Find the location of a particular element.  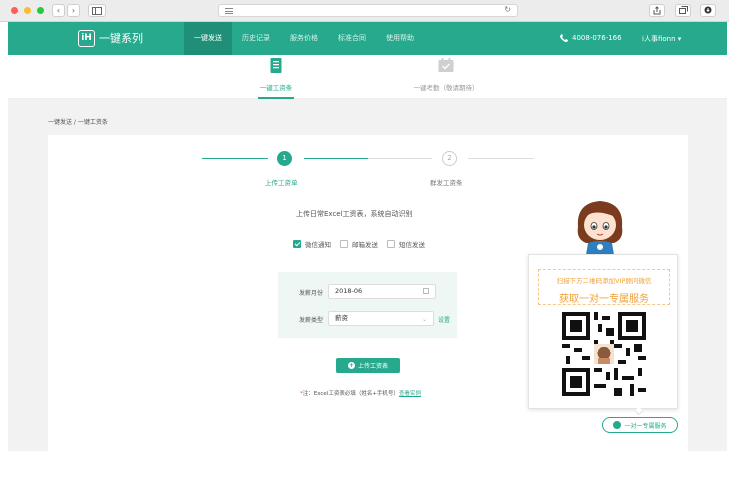

browser-toolbar: ‹ › ↻ is located at coordinates (364, 11).